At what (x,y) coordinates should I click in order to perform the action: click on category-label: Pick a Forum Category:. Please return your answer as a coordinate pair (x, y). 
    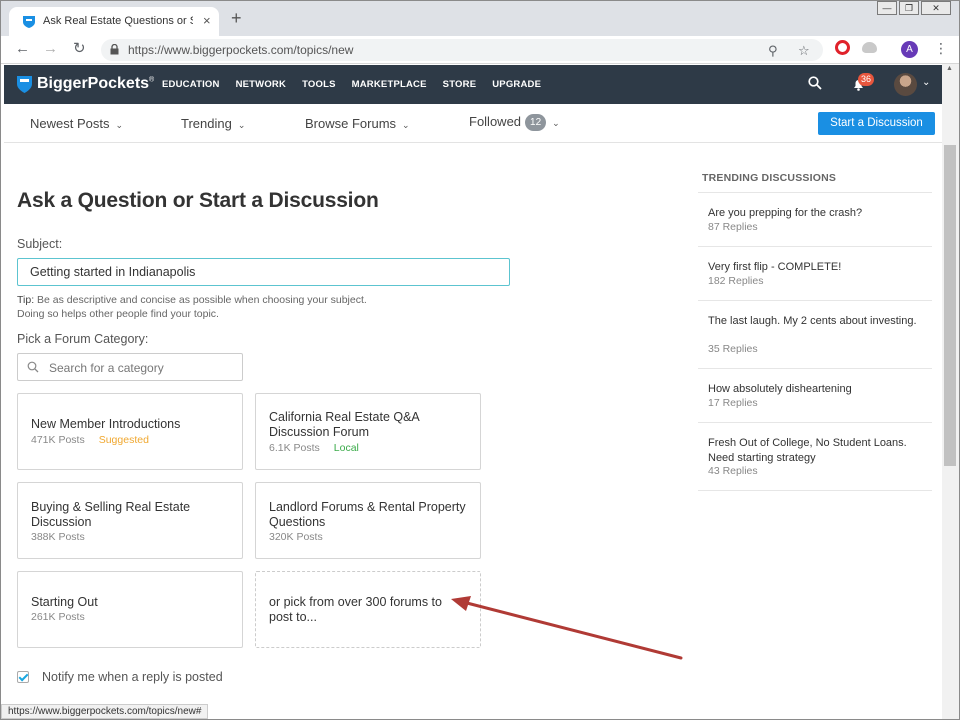
    Looking at the image, I should click on (83, 339).